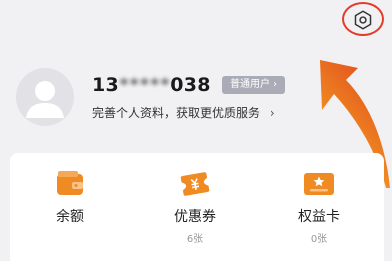 The width and height of the screenshot is (392, 261). I want to click on coupon-count: 6张, so click(195, 239).